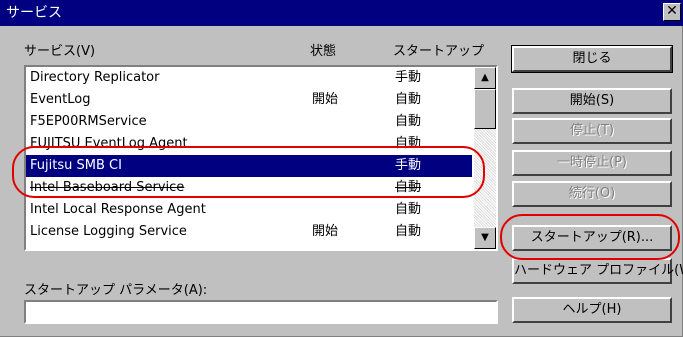 The height and width of the screenshot is (337, 683). I want to click on column-header-service: サービス(V), so click(60, 51).